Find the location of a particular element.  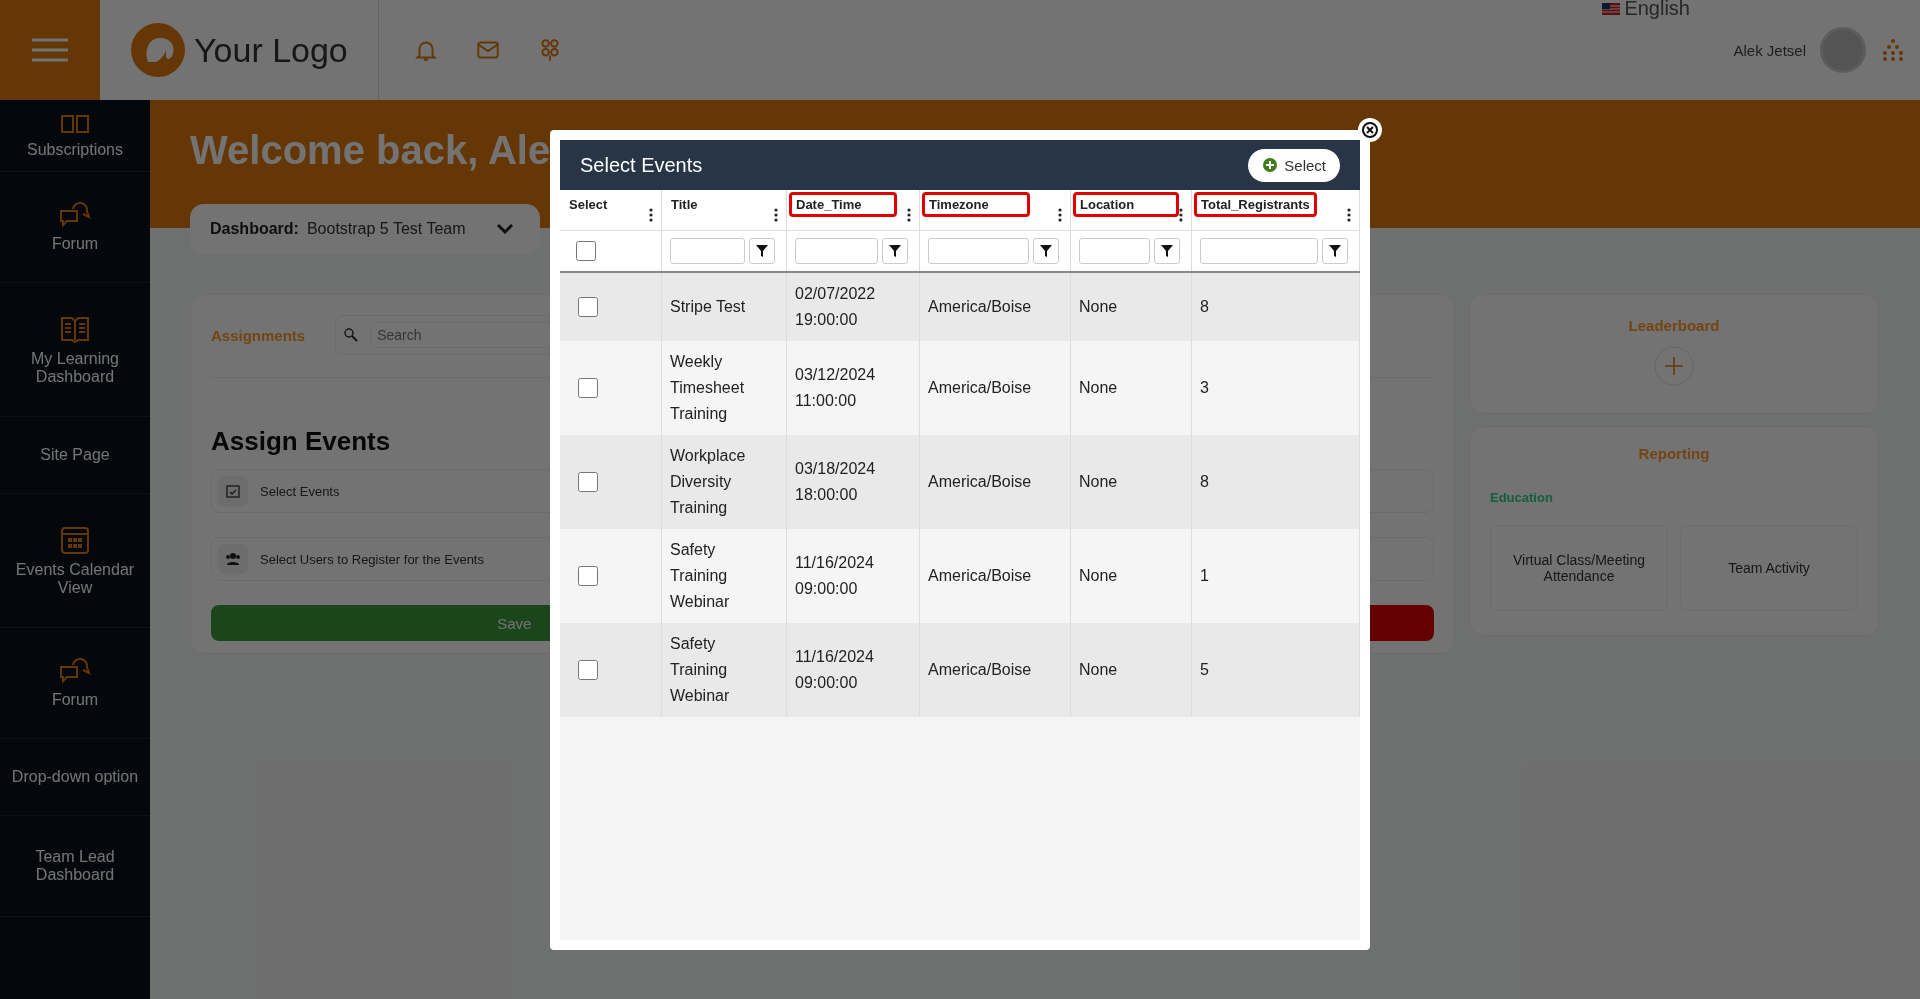

report-tile: Team Activity is located at coordinates (1769, 568).